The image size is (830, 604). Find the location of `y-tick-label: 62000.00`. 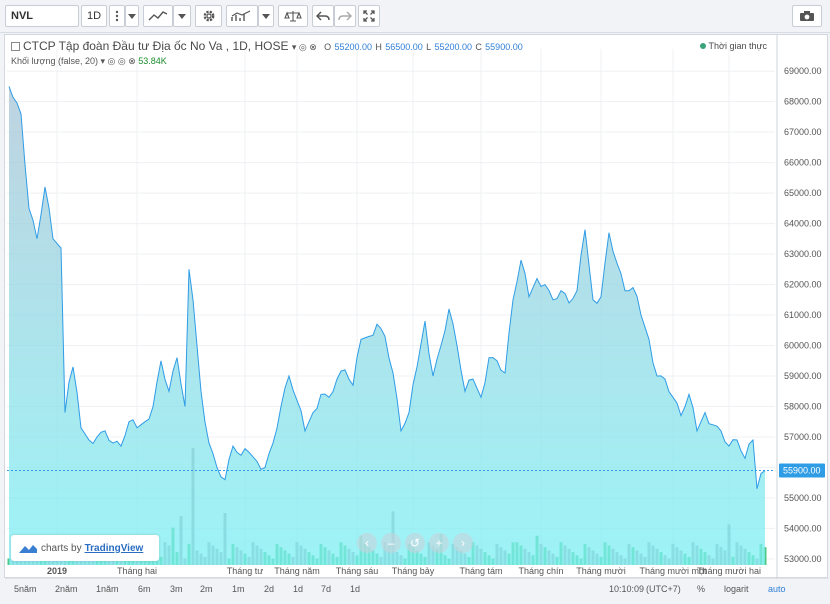

y-tick-label: 62000.00 is located at coordinates (803, 285).